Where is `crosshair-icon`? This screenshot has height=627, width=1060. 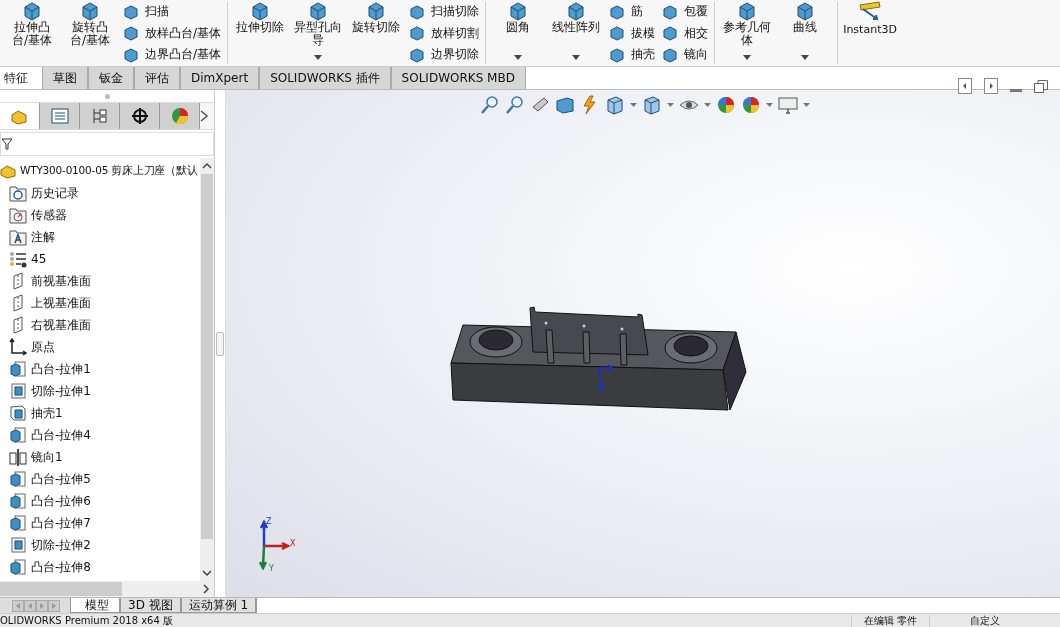
crosshair-icon is located at coordinates (139, 116).